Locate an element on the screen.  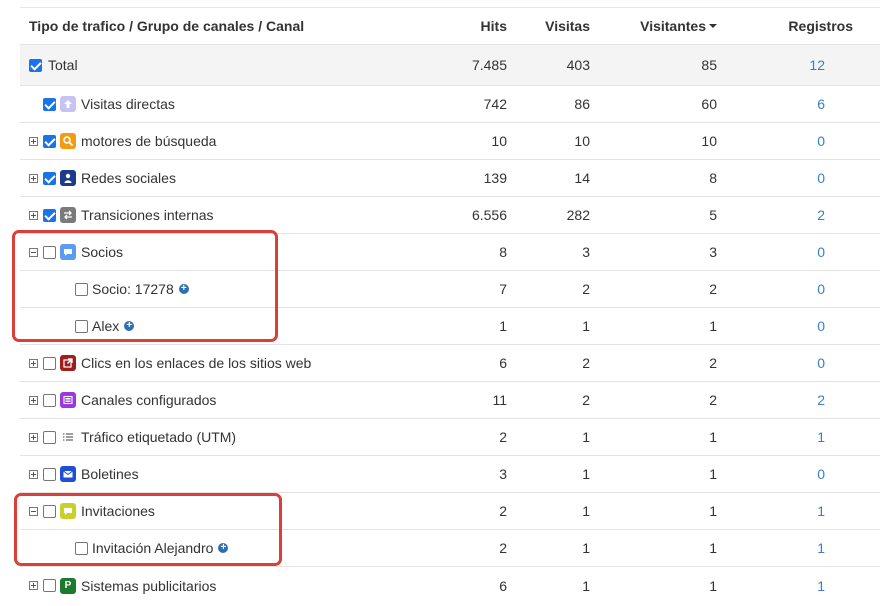
total-checkbox is located at coordinates (35, 65).